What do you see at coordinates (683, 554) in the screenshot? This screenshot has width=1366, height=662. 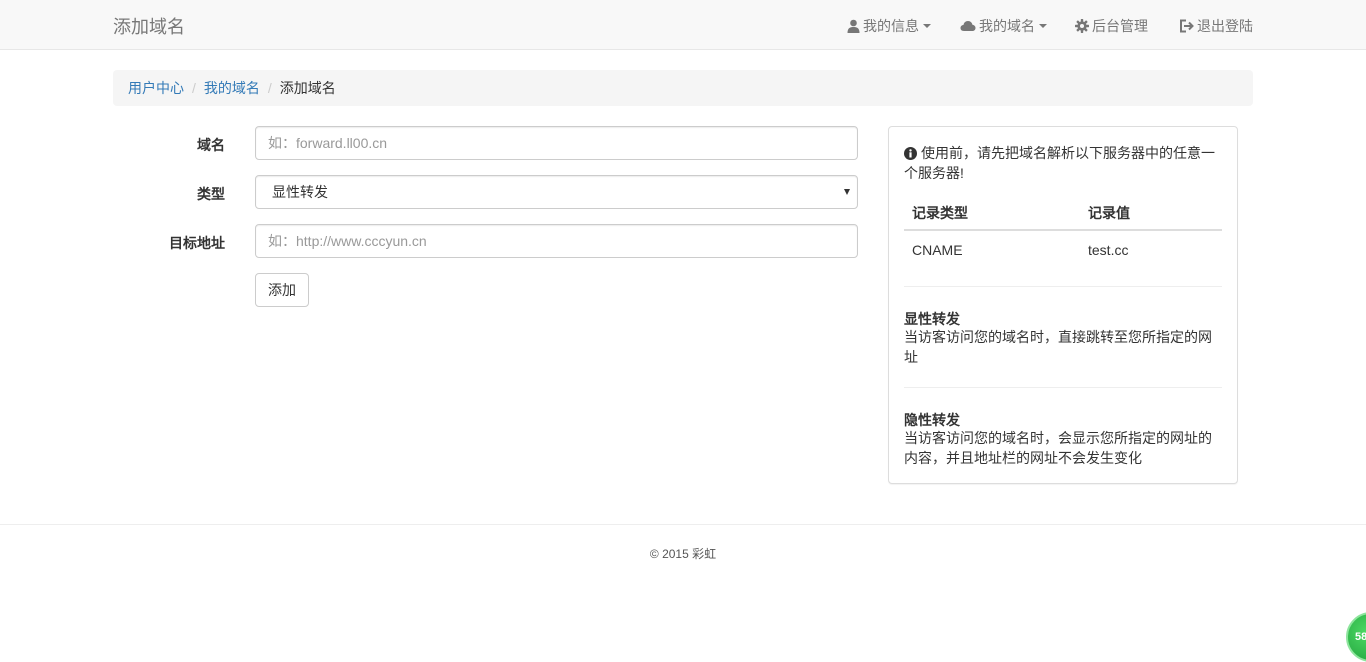 I see `footer-copyright: © 2015 彩虹` at bounding box center [683, 554].